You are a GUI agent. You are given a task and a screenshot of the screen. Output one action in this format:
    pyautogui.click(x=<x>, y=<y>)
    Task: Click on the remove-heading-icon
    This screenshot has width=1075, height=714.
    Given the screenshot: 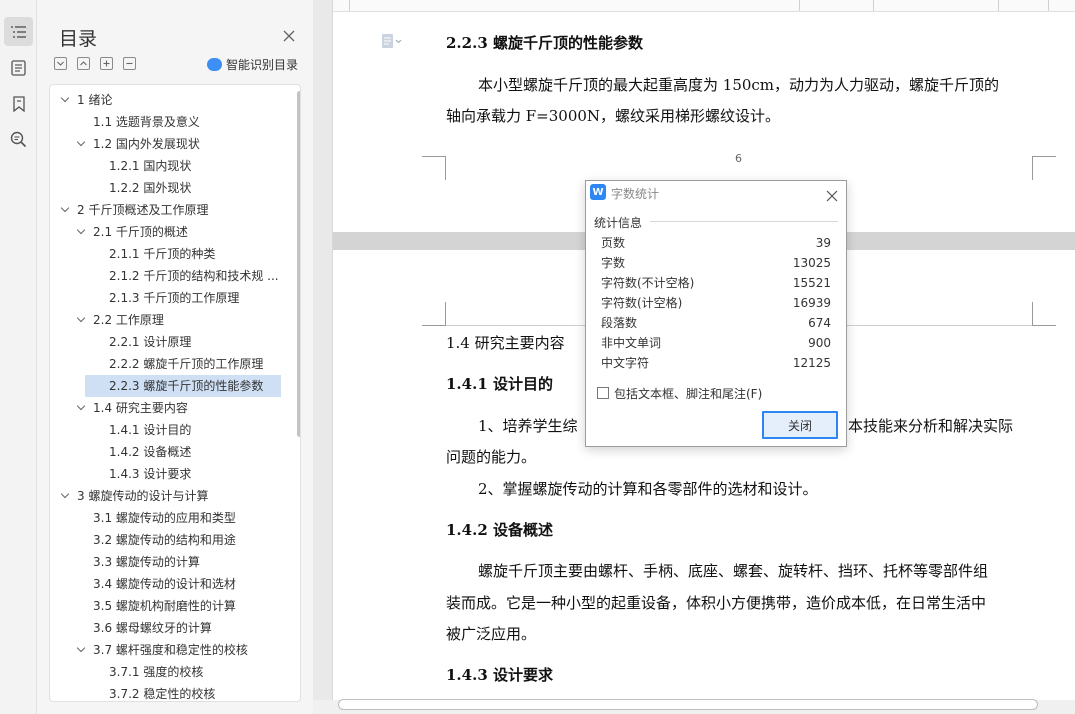 What is the action you would take?
    pyautogui.click(x=129, y=63)
    